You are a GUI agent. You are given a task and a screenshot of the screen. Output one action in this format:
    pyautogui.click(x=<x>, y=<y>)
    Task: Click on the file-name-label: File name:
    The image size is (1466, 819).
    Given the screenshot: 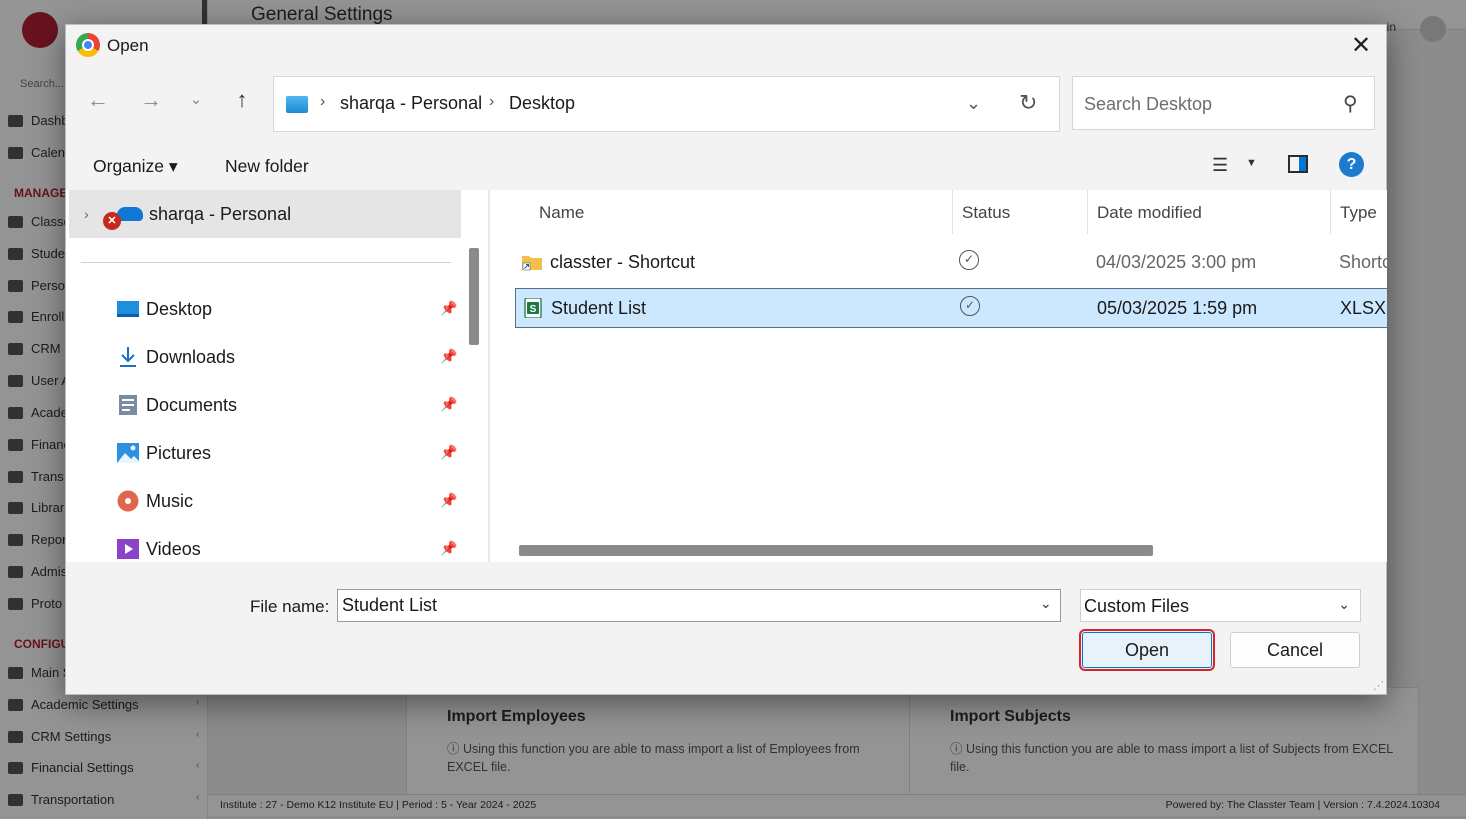 What is the action you would take?
    pyautogui.click(x=290, y=606)
    